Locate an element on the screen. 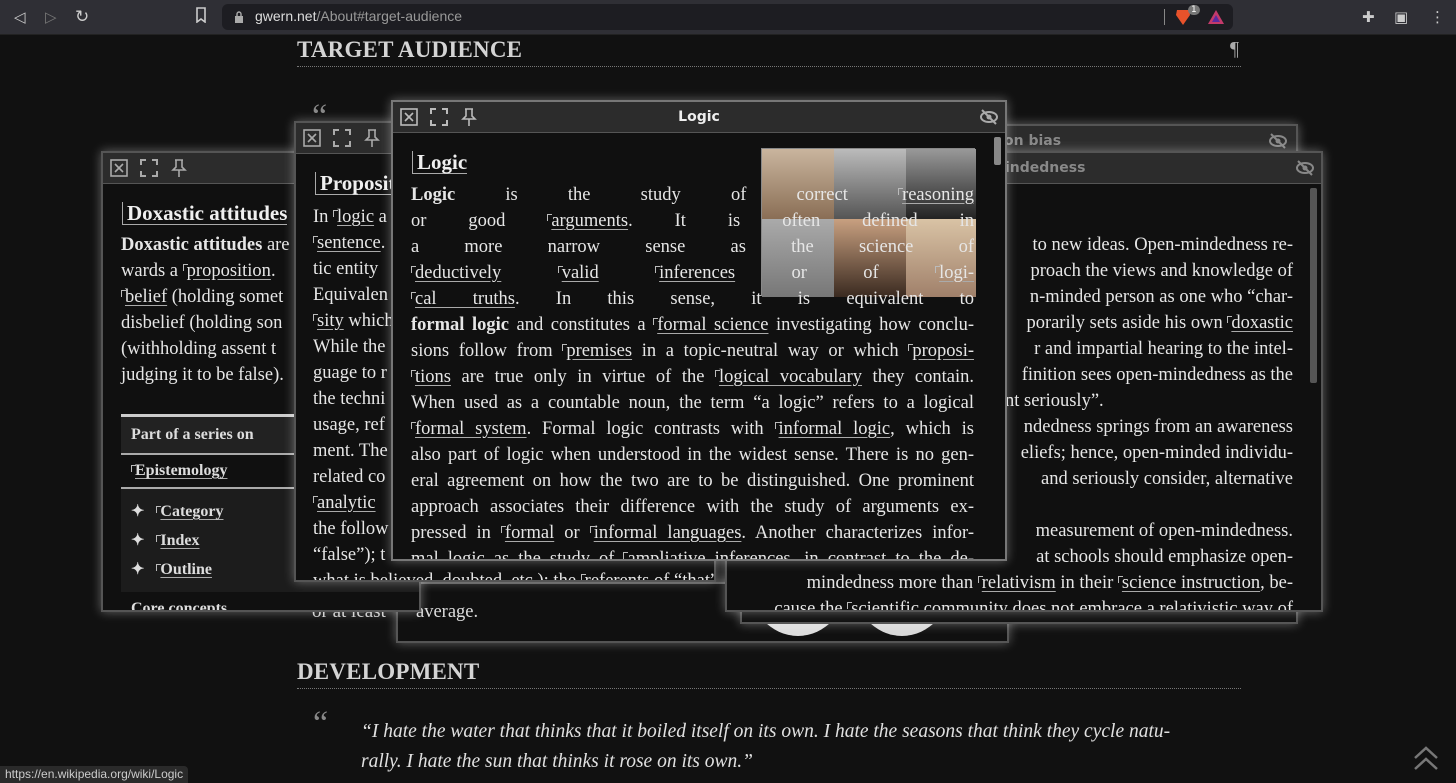  text-run: ndedness springs from an awareness is located at coordinates (1158, 427).